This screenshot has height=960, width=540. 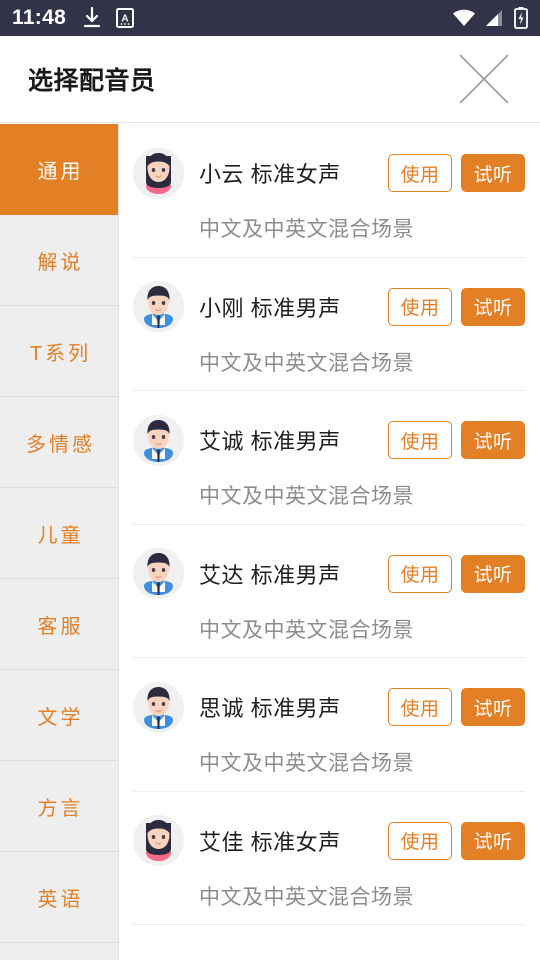 I want to click on sidebar-item-8: 英语, so click(x=59, y=897).